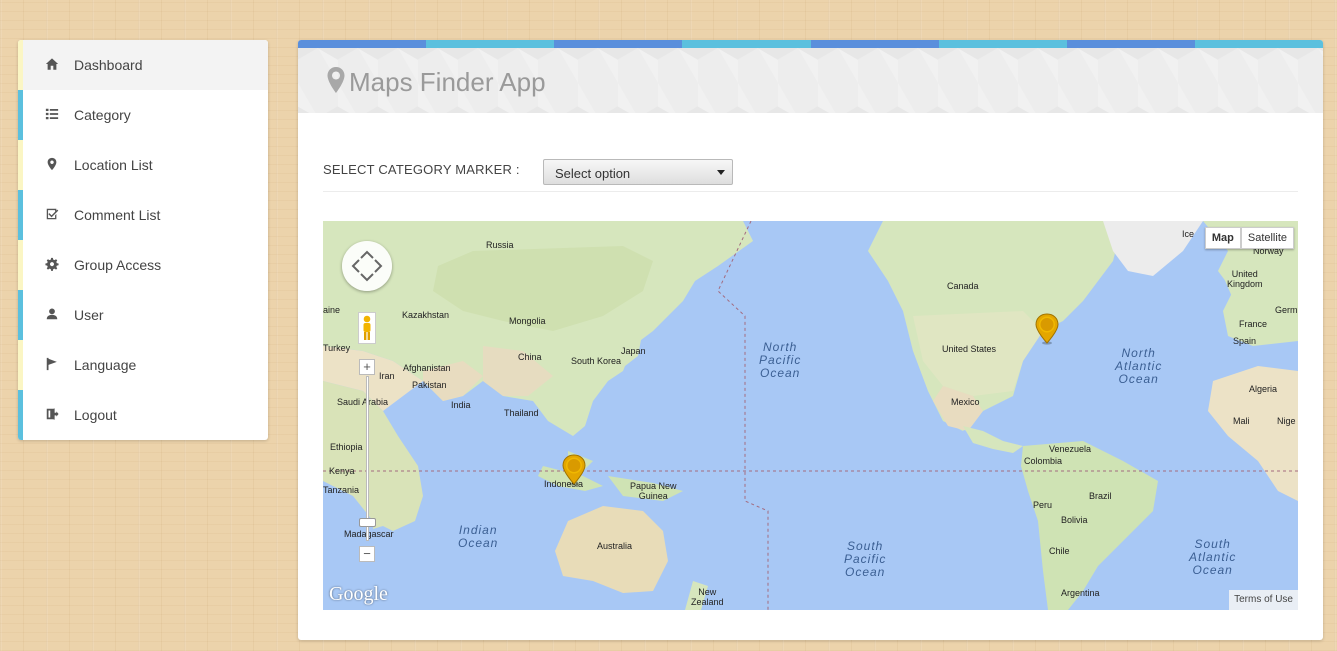 This screenshot has width=1337, height=651. I want to click on terms-of-use-link: Terms of Use, so click(1263, 600).